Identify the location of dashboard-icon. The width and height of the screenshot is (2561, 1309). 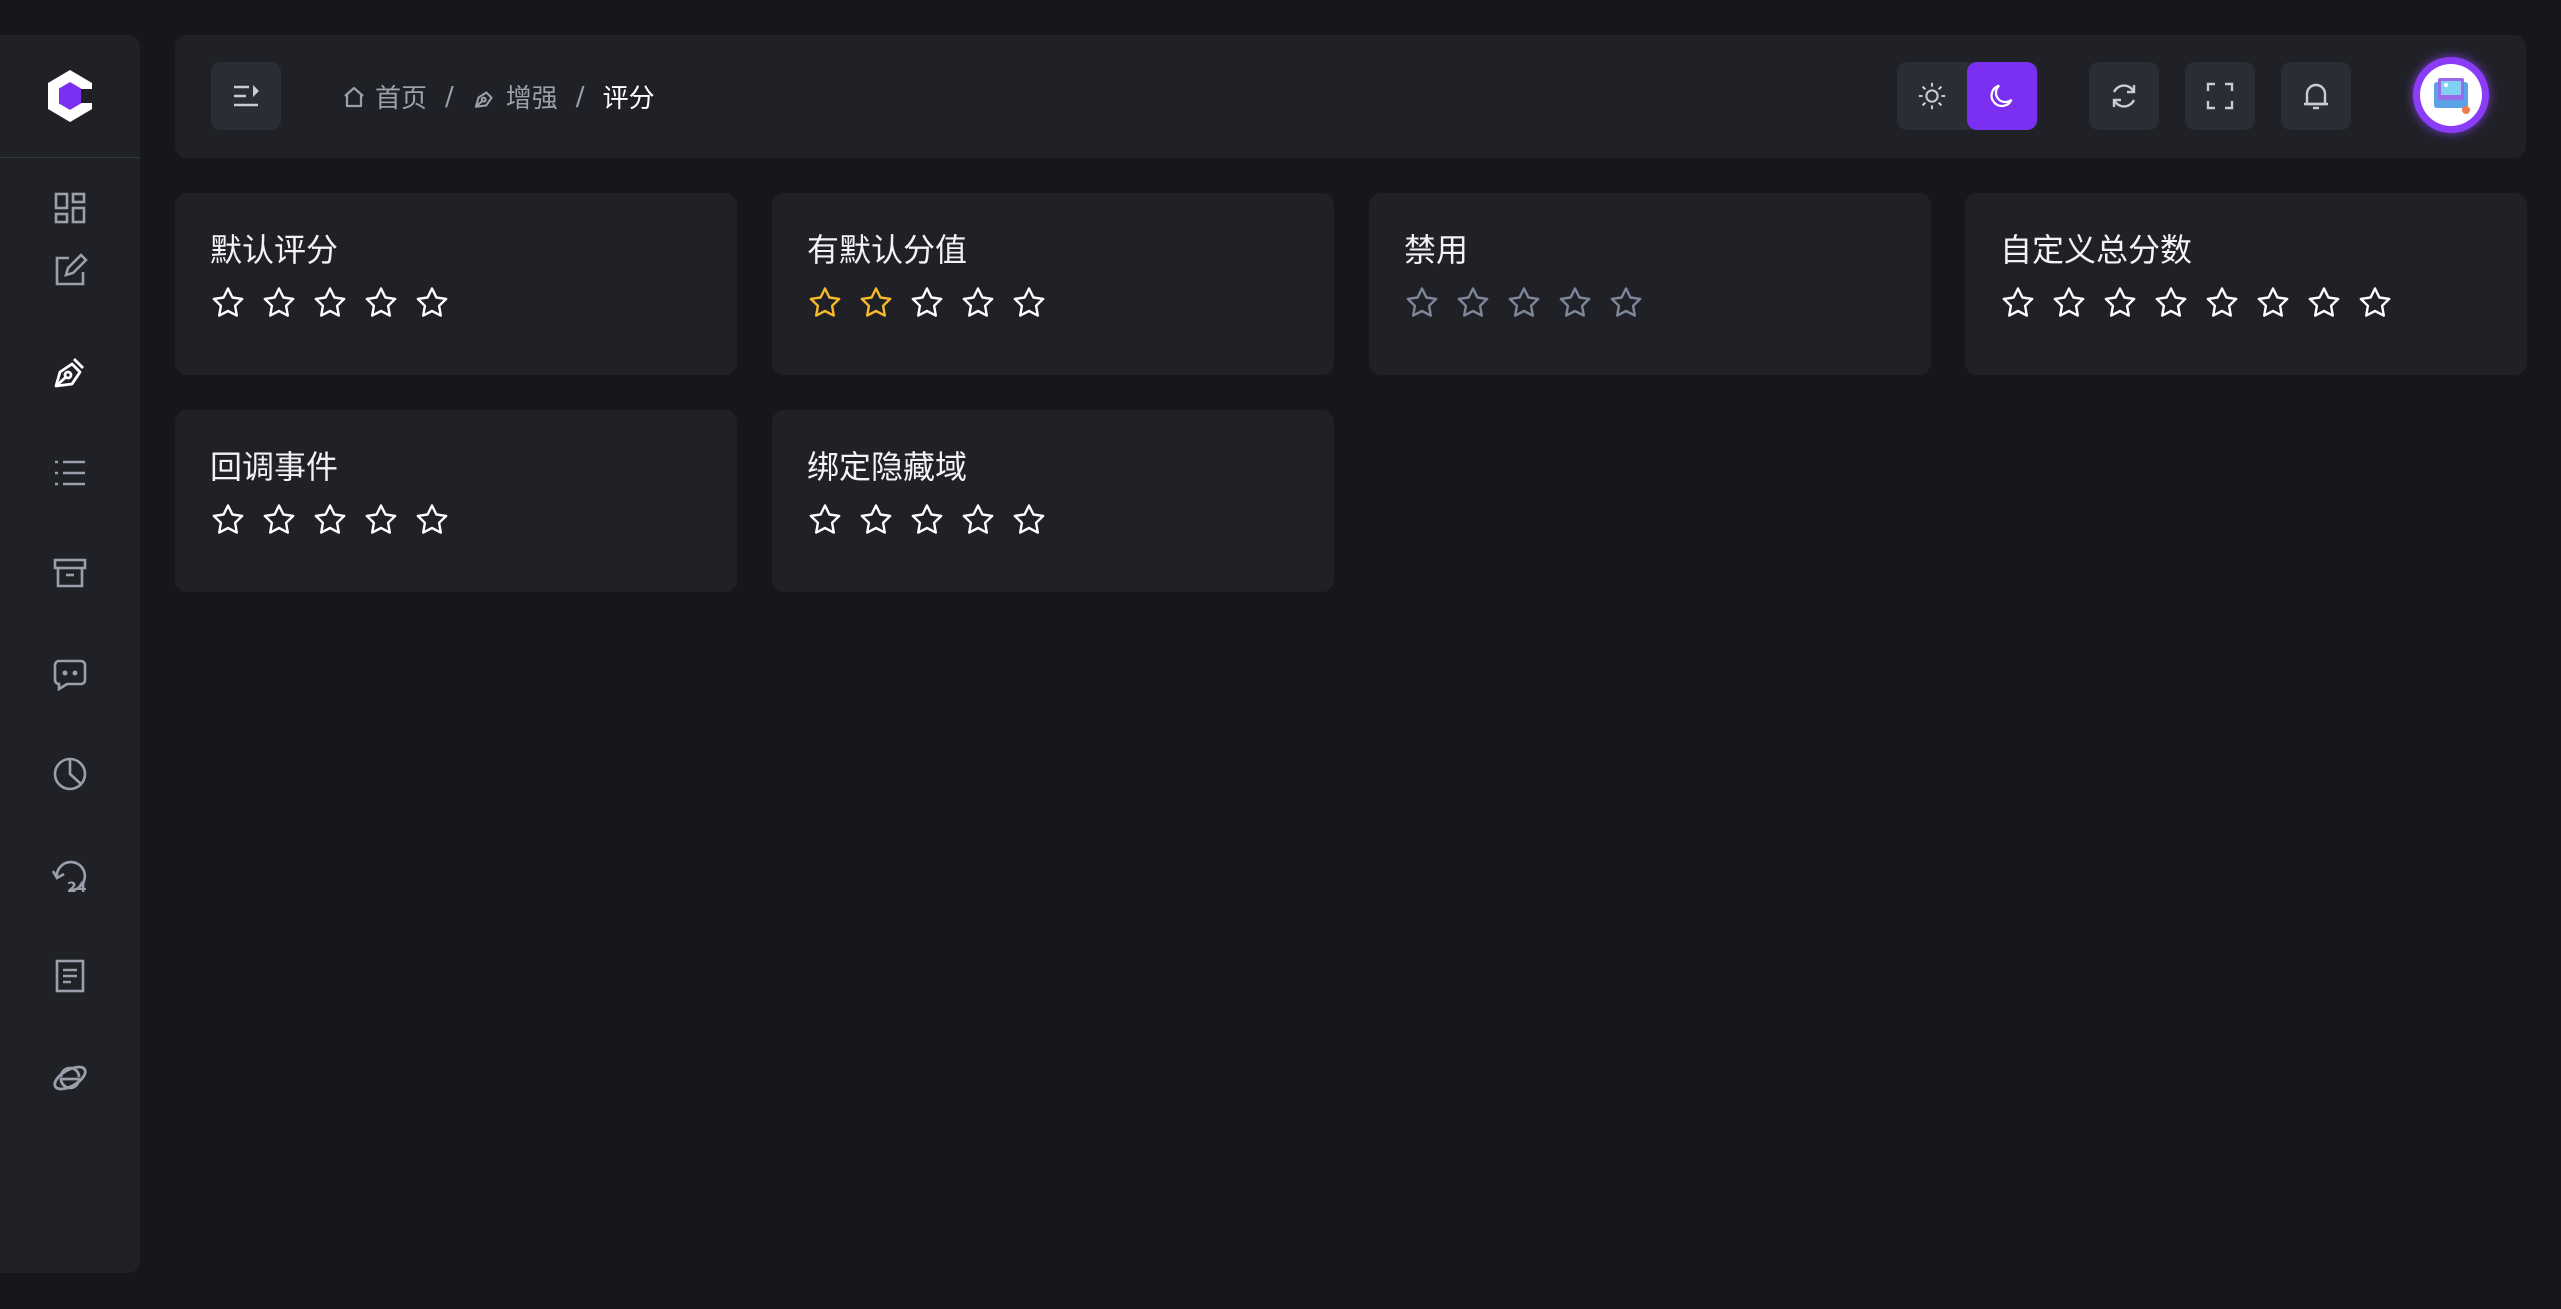
(70, 208).